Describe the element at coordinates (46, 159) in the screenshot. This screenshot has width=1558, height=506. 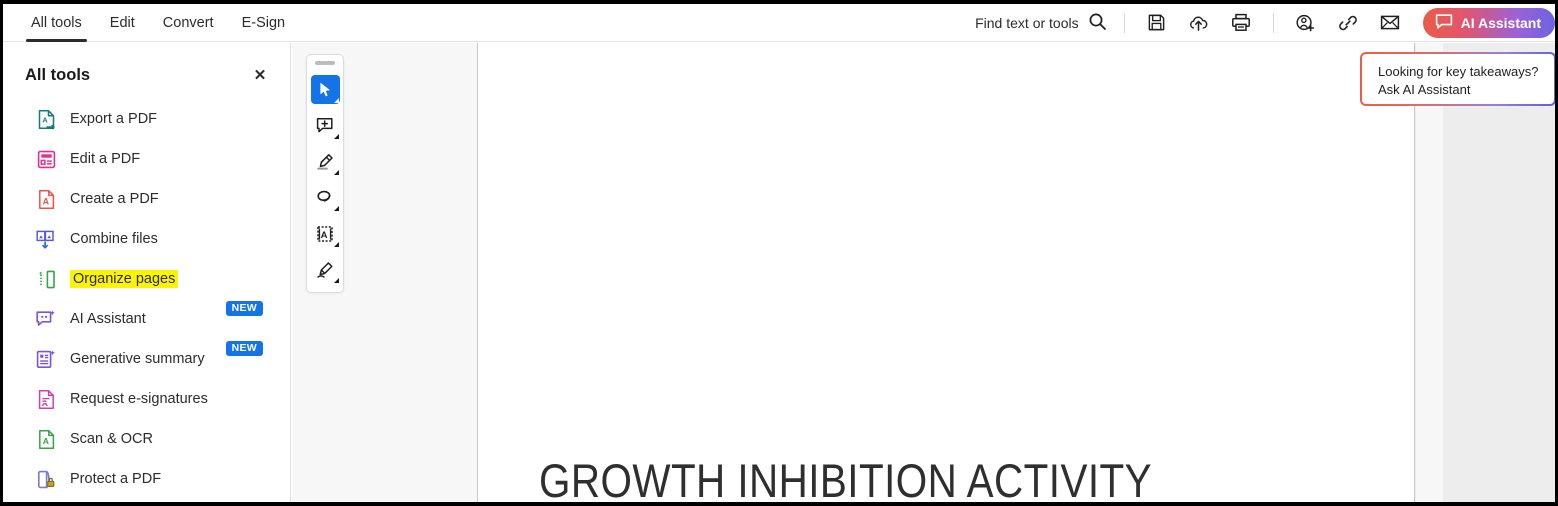
I see `edit-pdf-icon` at that location.